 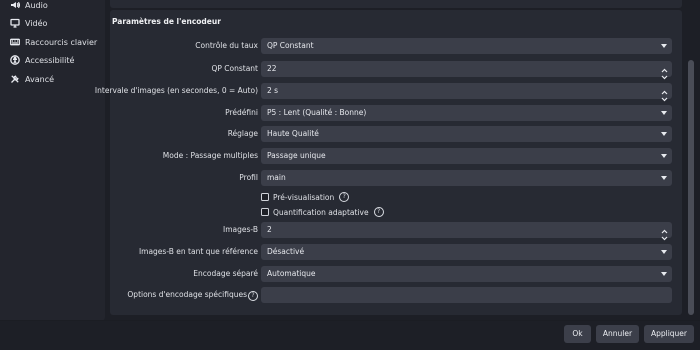 What do you see at coordinates (293, 133) in the screenshot?
I see `tuning-value: Haute Qualité` at bounding box center [293, 133].